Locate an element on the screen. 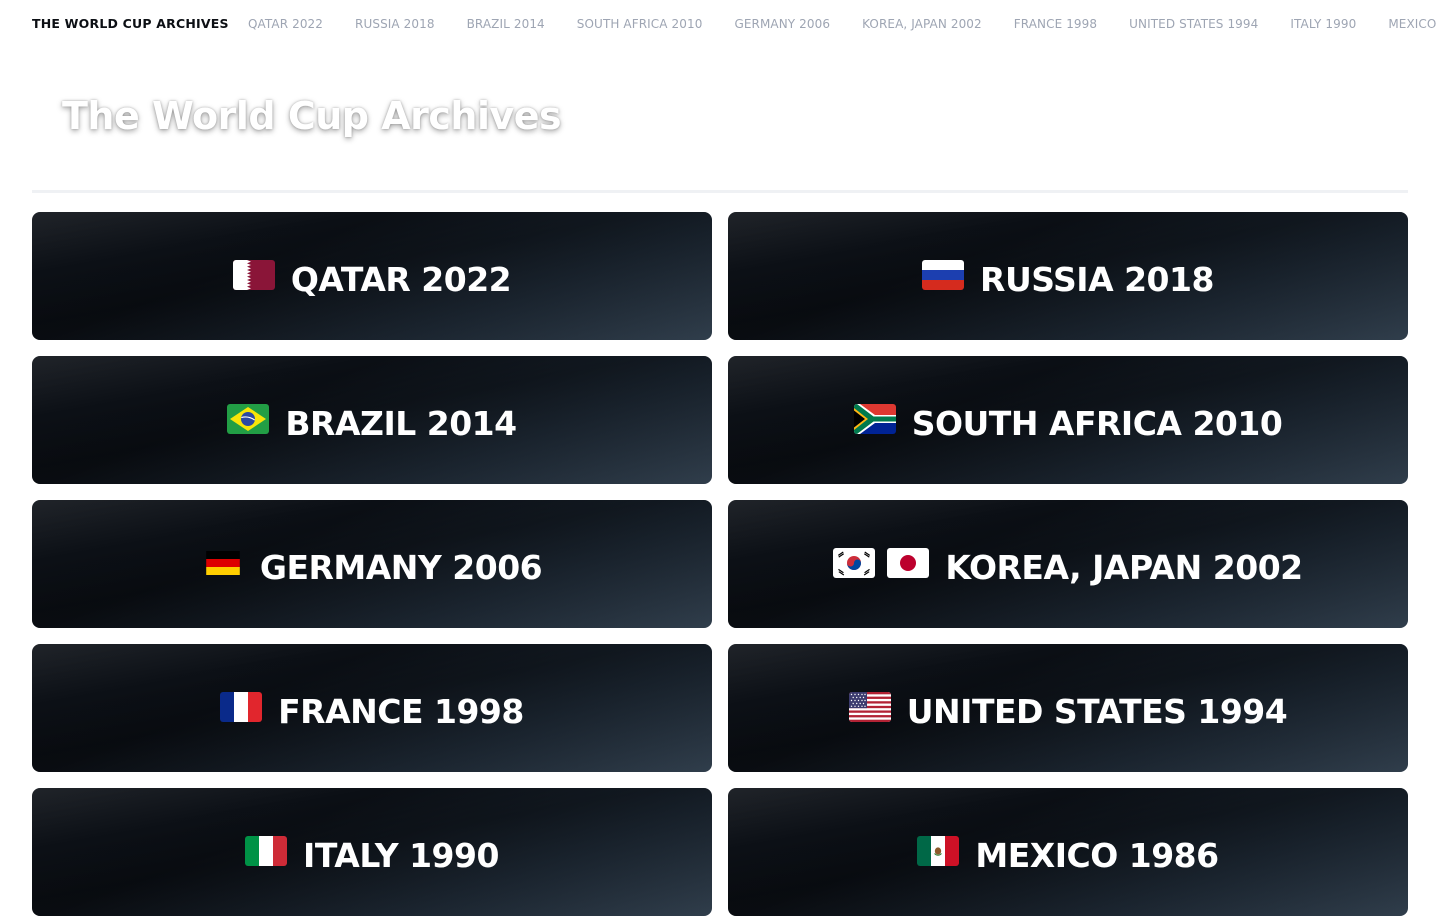 Image resolution: width=1440 pixels, height=916 pixels. edition-card-united-states-1994: UNITED STATES 1994 is located at coordinates (1068, 708).